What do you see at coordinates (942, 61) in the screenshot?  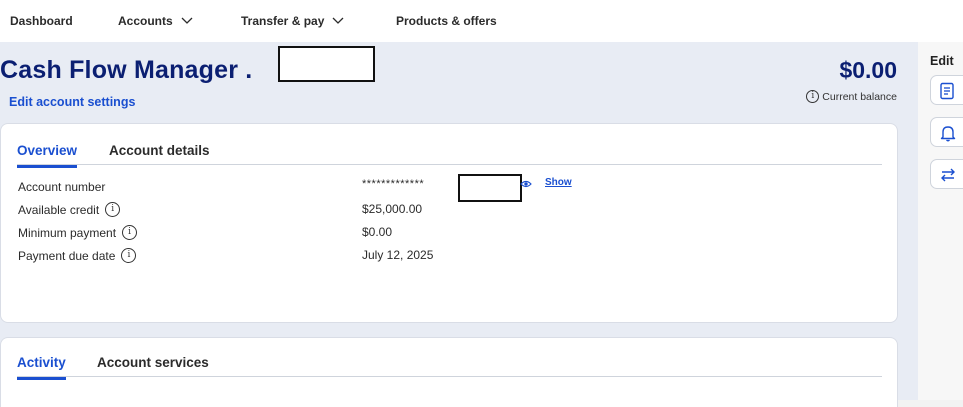 I see `edit-label: Edit` at bounding box center [942, 61].